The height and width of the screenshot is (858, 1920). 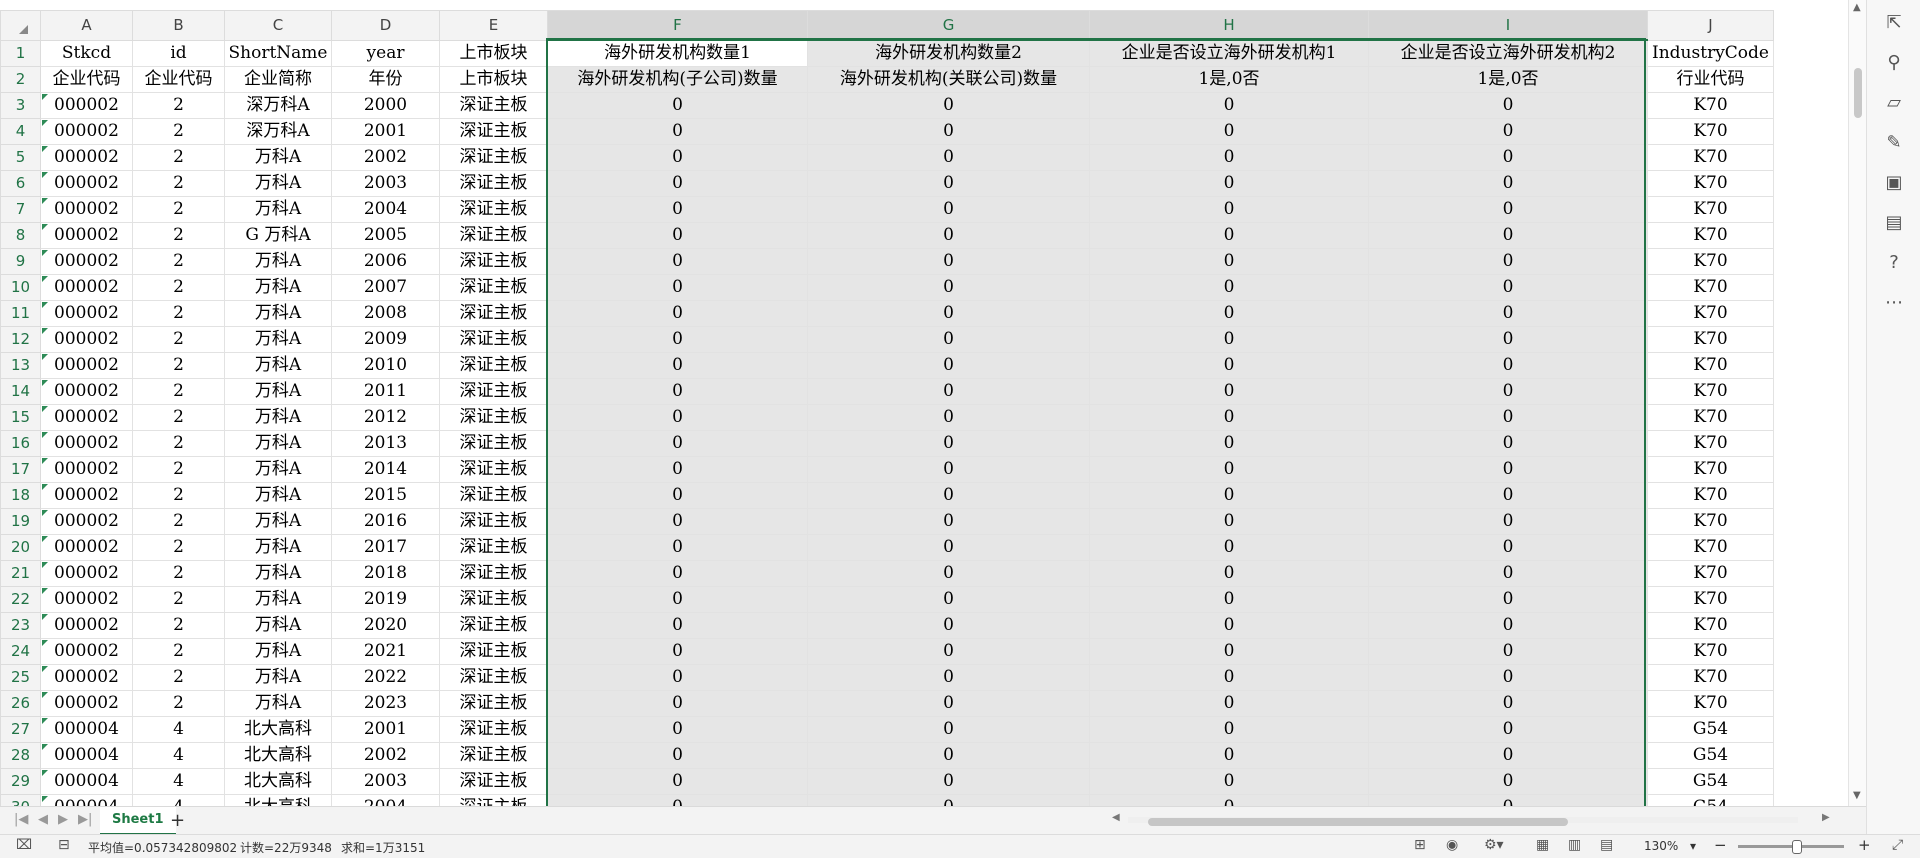 I want to click on cell: G54, so click(x=1710, y=729).